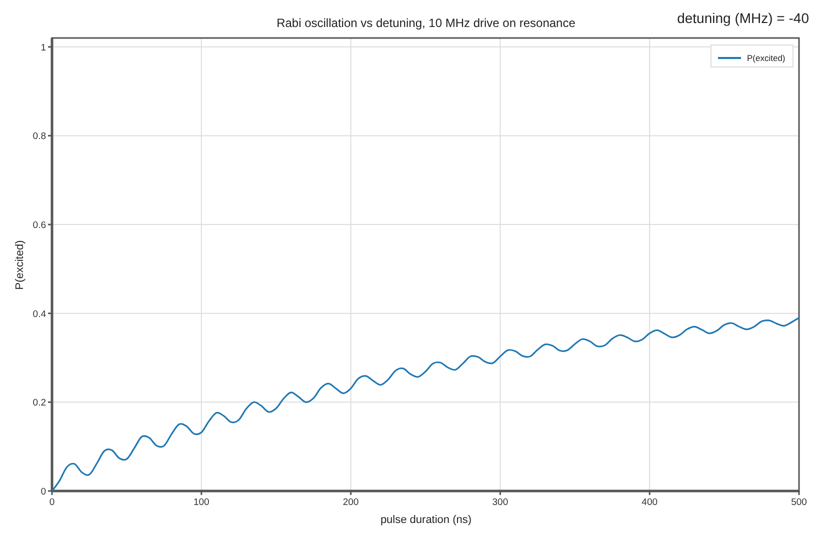 Image resolution: width=820 pixels, height=540 pixels. Describe the element at coordinates (729, 58) in the screenshot. I see `legend-line-icon` at that location.